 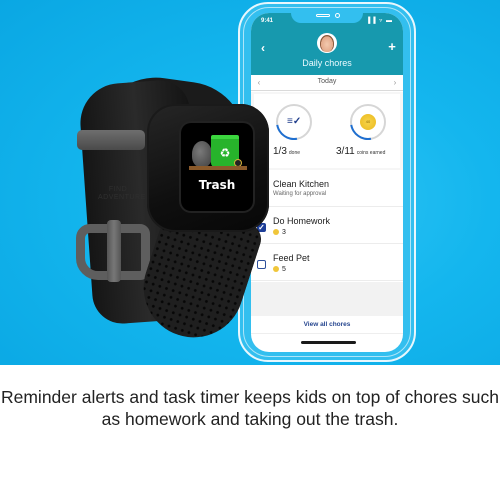 I want to click on phone-notch, so click(x=327, y=18).